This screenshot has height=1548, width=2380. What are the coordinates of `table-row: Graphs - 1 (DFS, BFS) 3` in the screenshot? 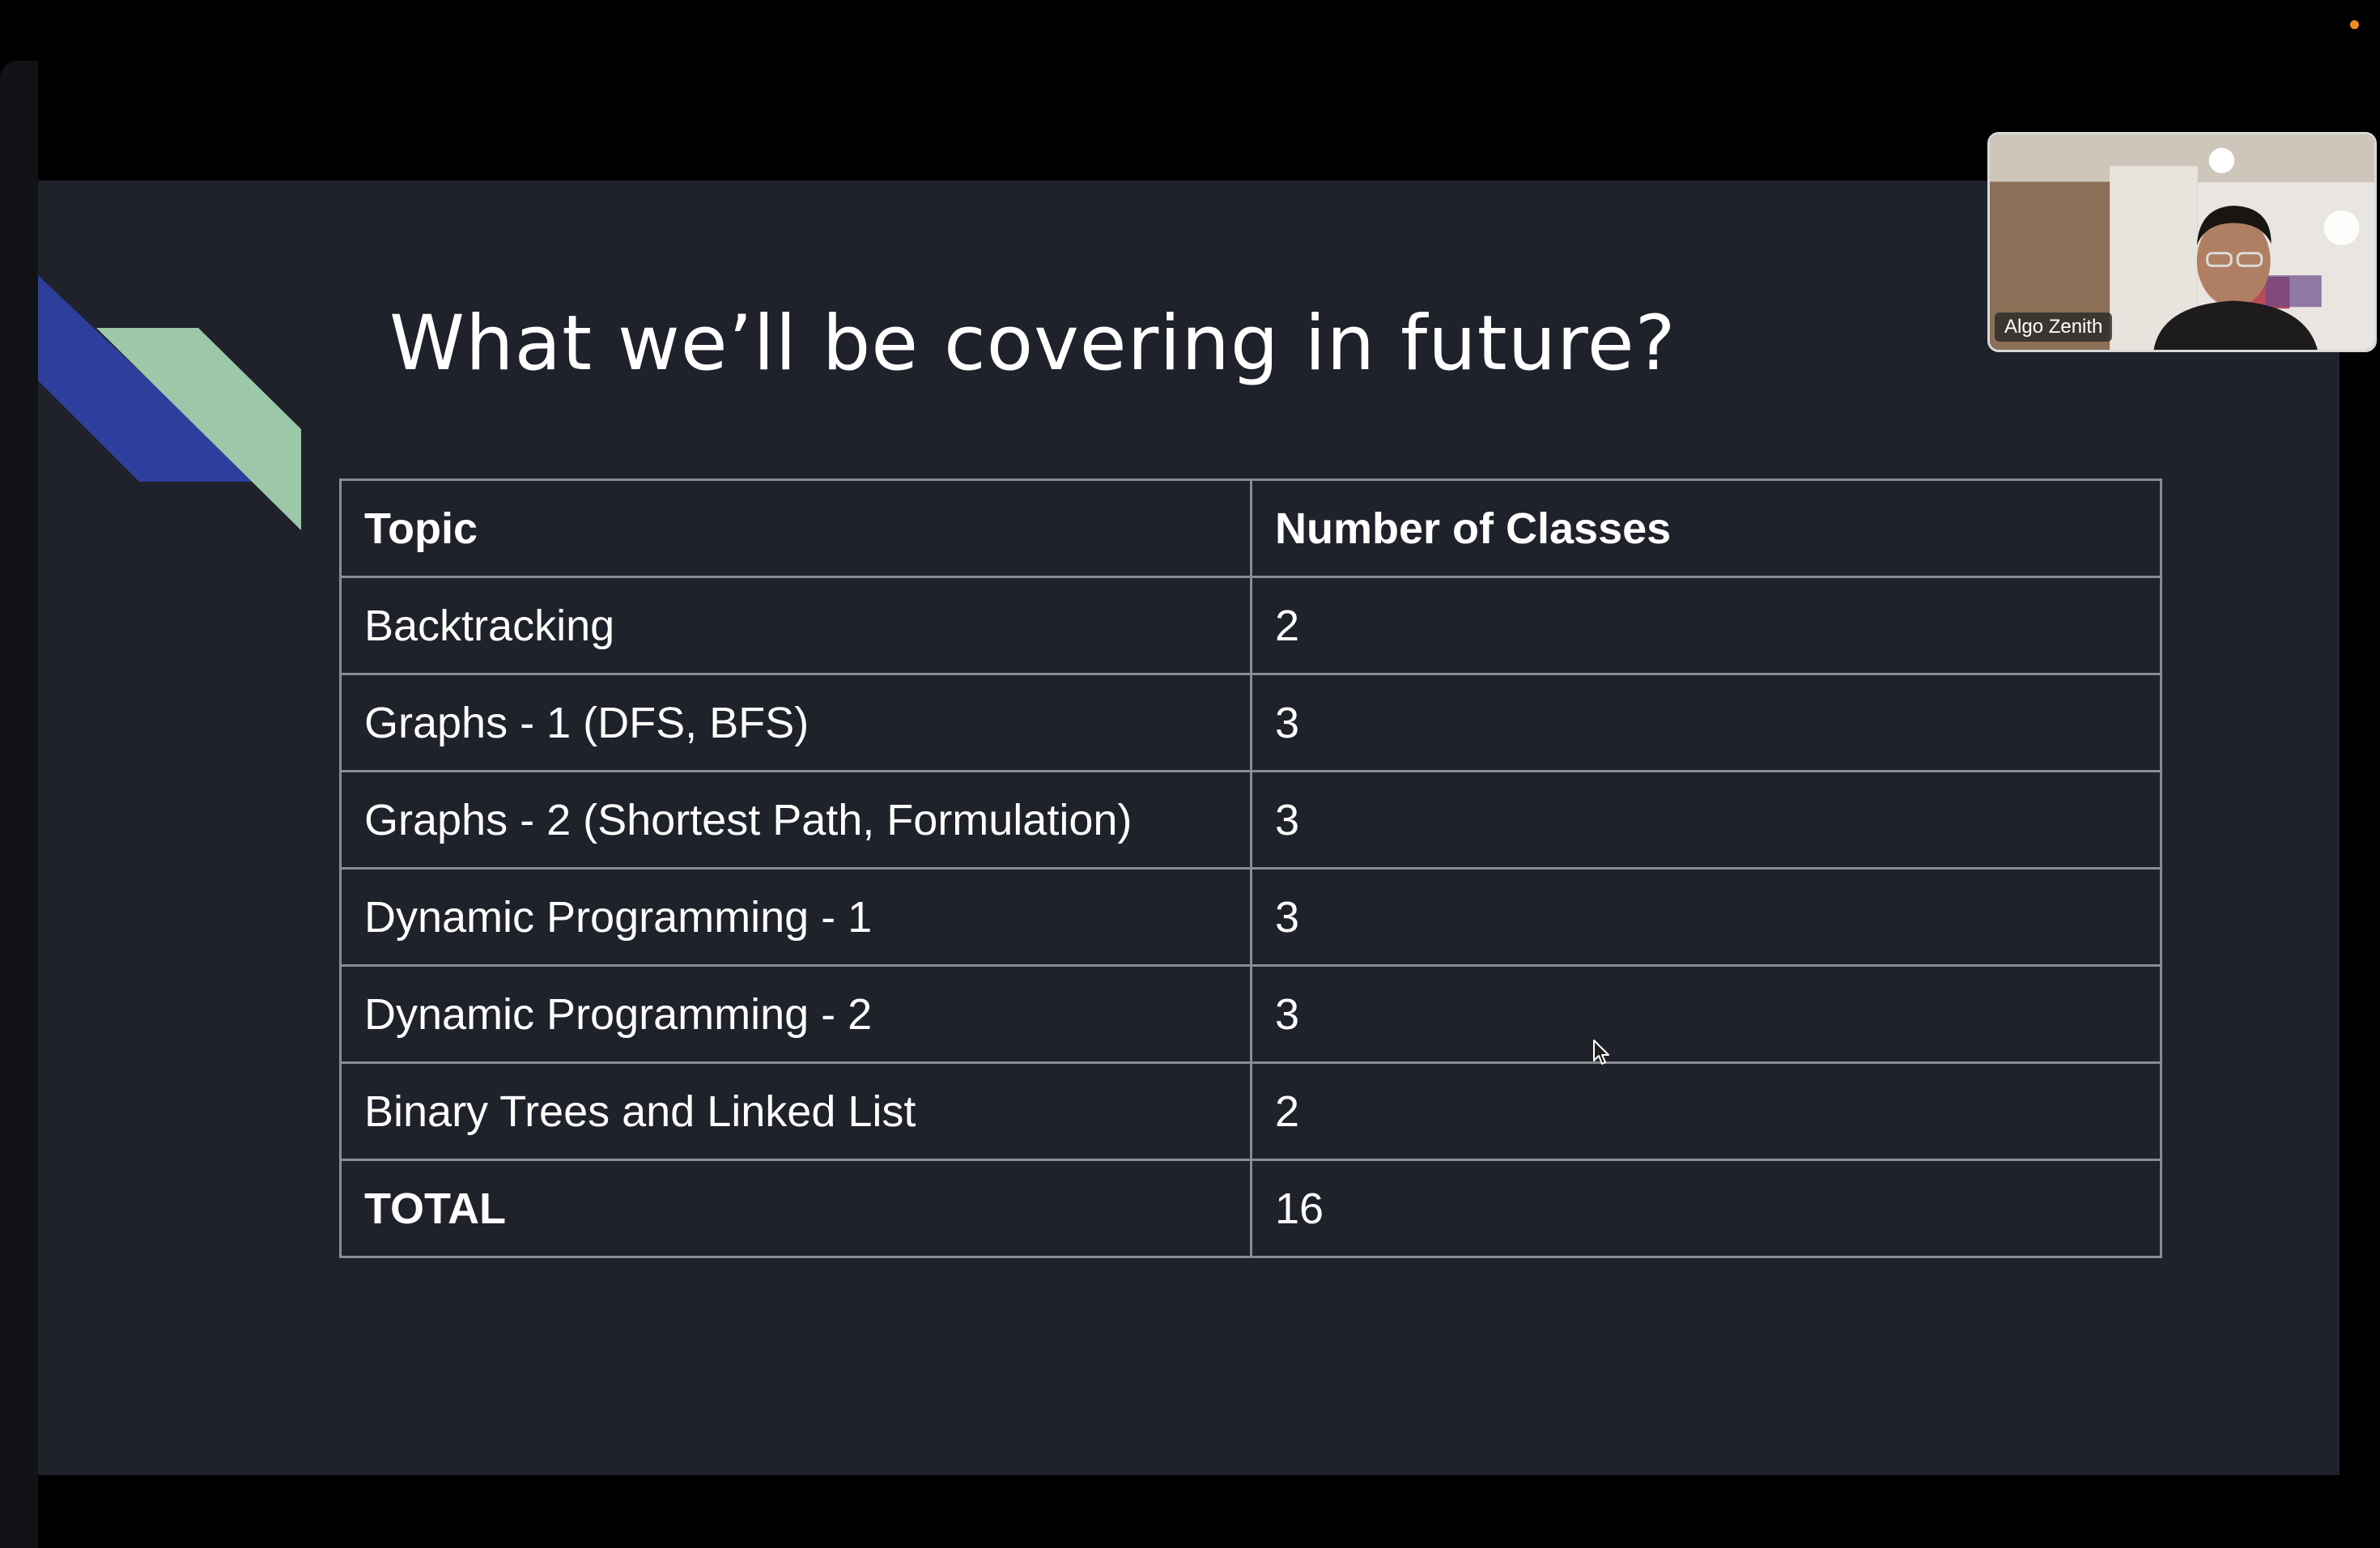 It's located at (1250, 722).